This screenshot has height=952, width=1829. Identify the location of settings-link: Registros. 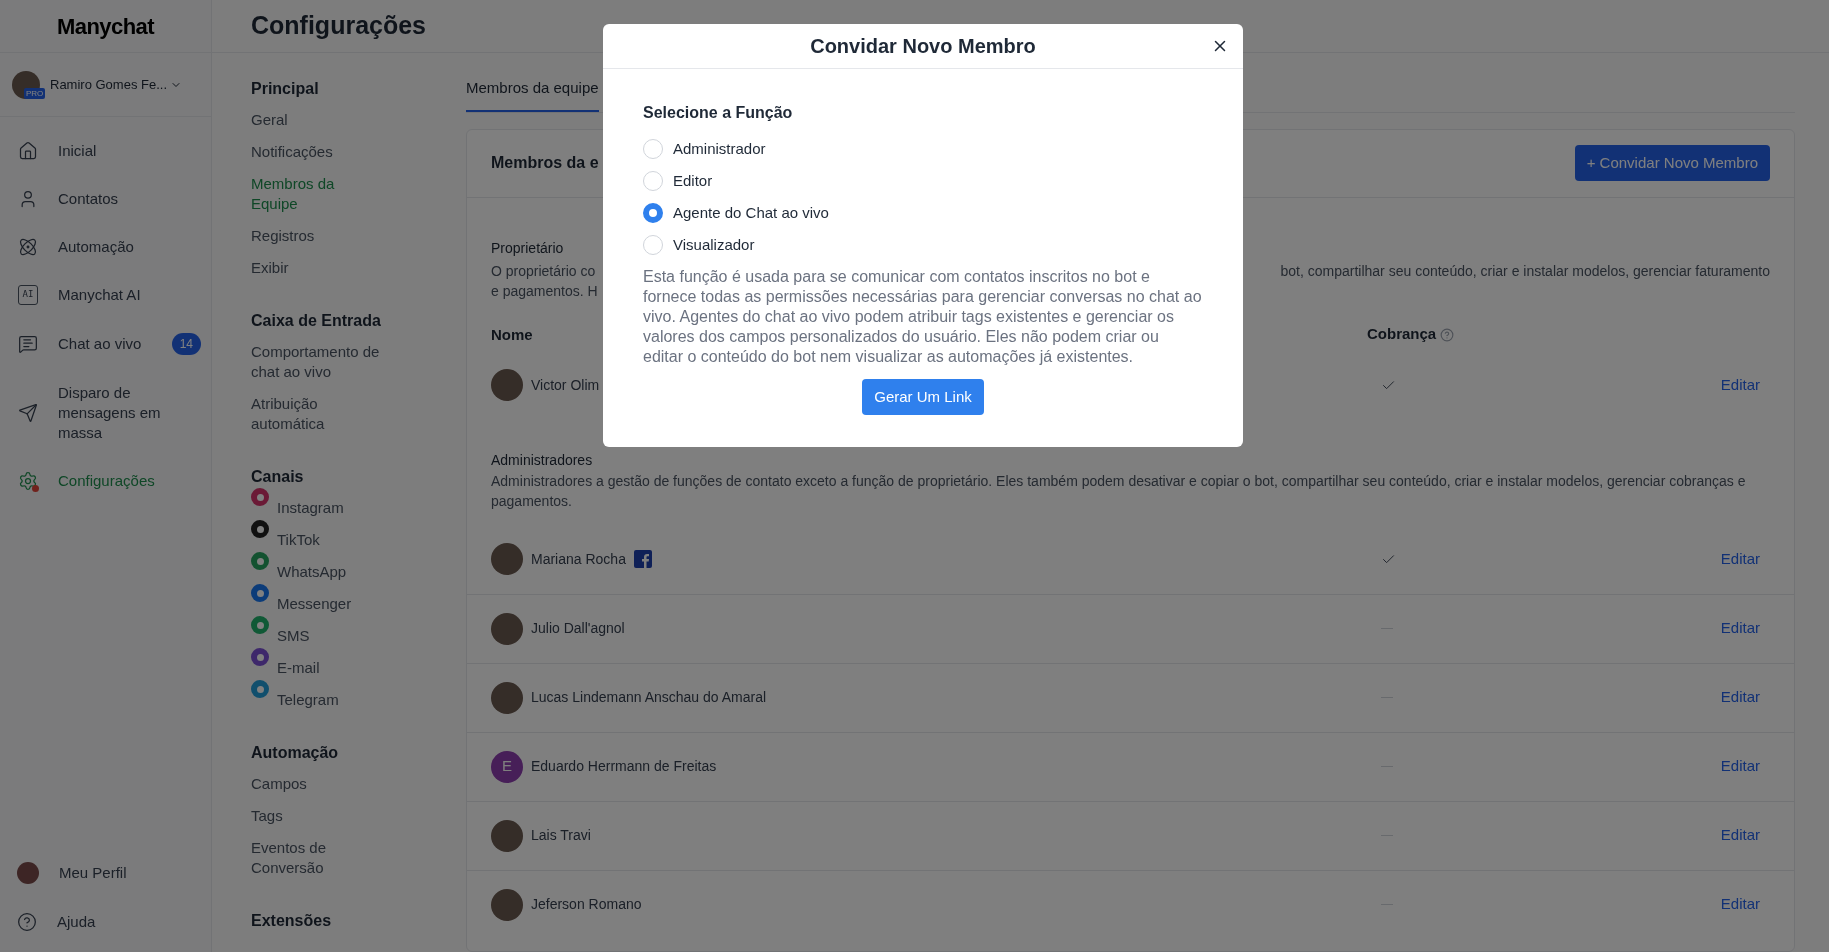
(316, 236).